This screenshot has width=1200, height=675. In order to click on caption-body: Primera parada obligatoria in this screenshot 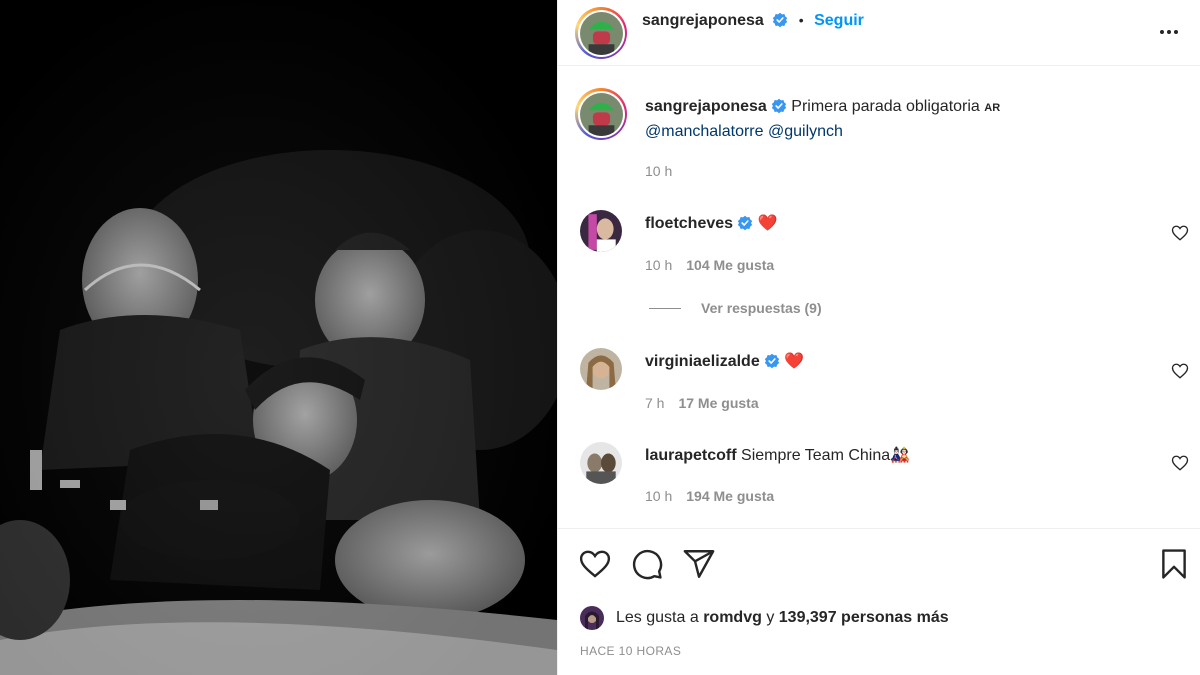, I will do `click(885, 106)`.